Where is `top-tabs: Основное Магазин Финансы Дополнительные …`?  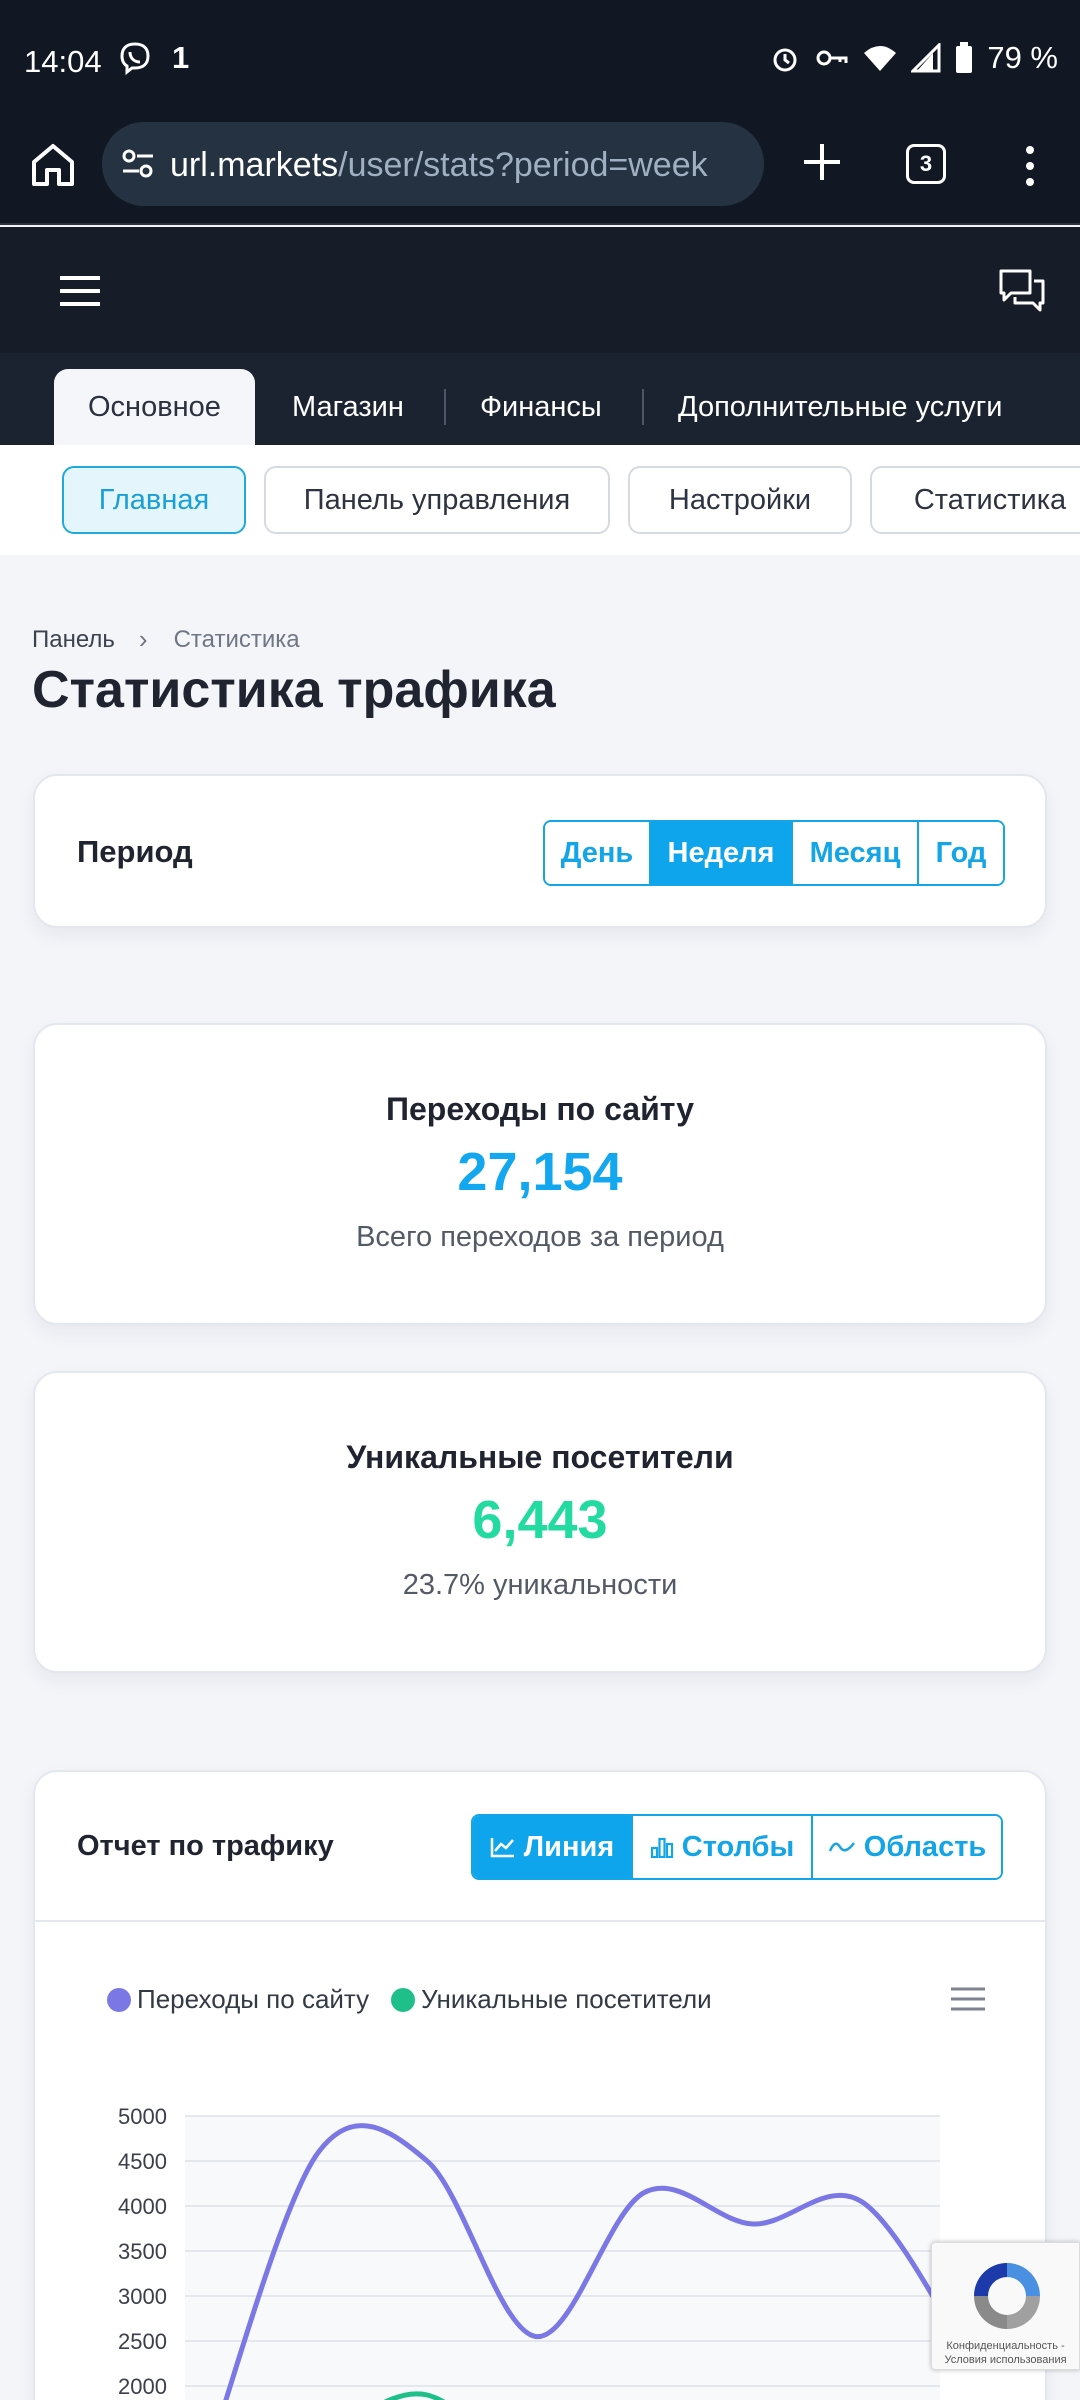 top-tabs: Основное Магазин Финансы Дополнительные … is located at coordinates (540, 399).